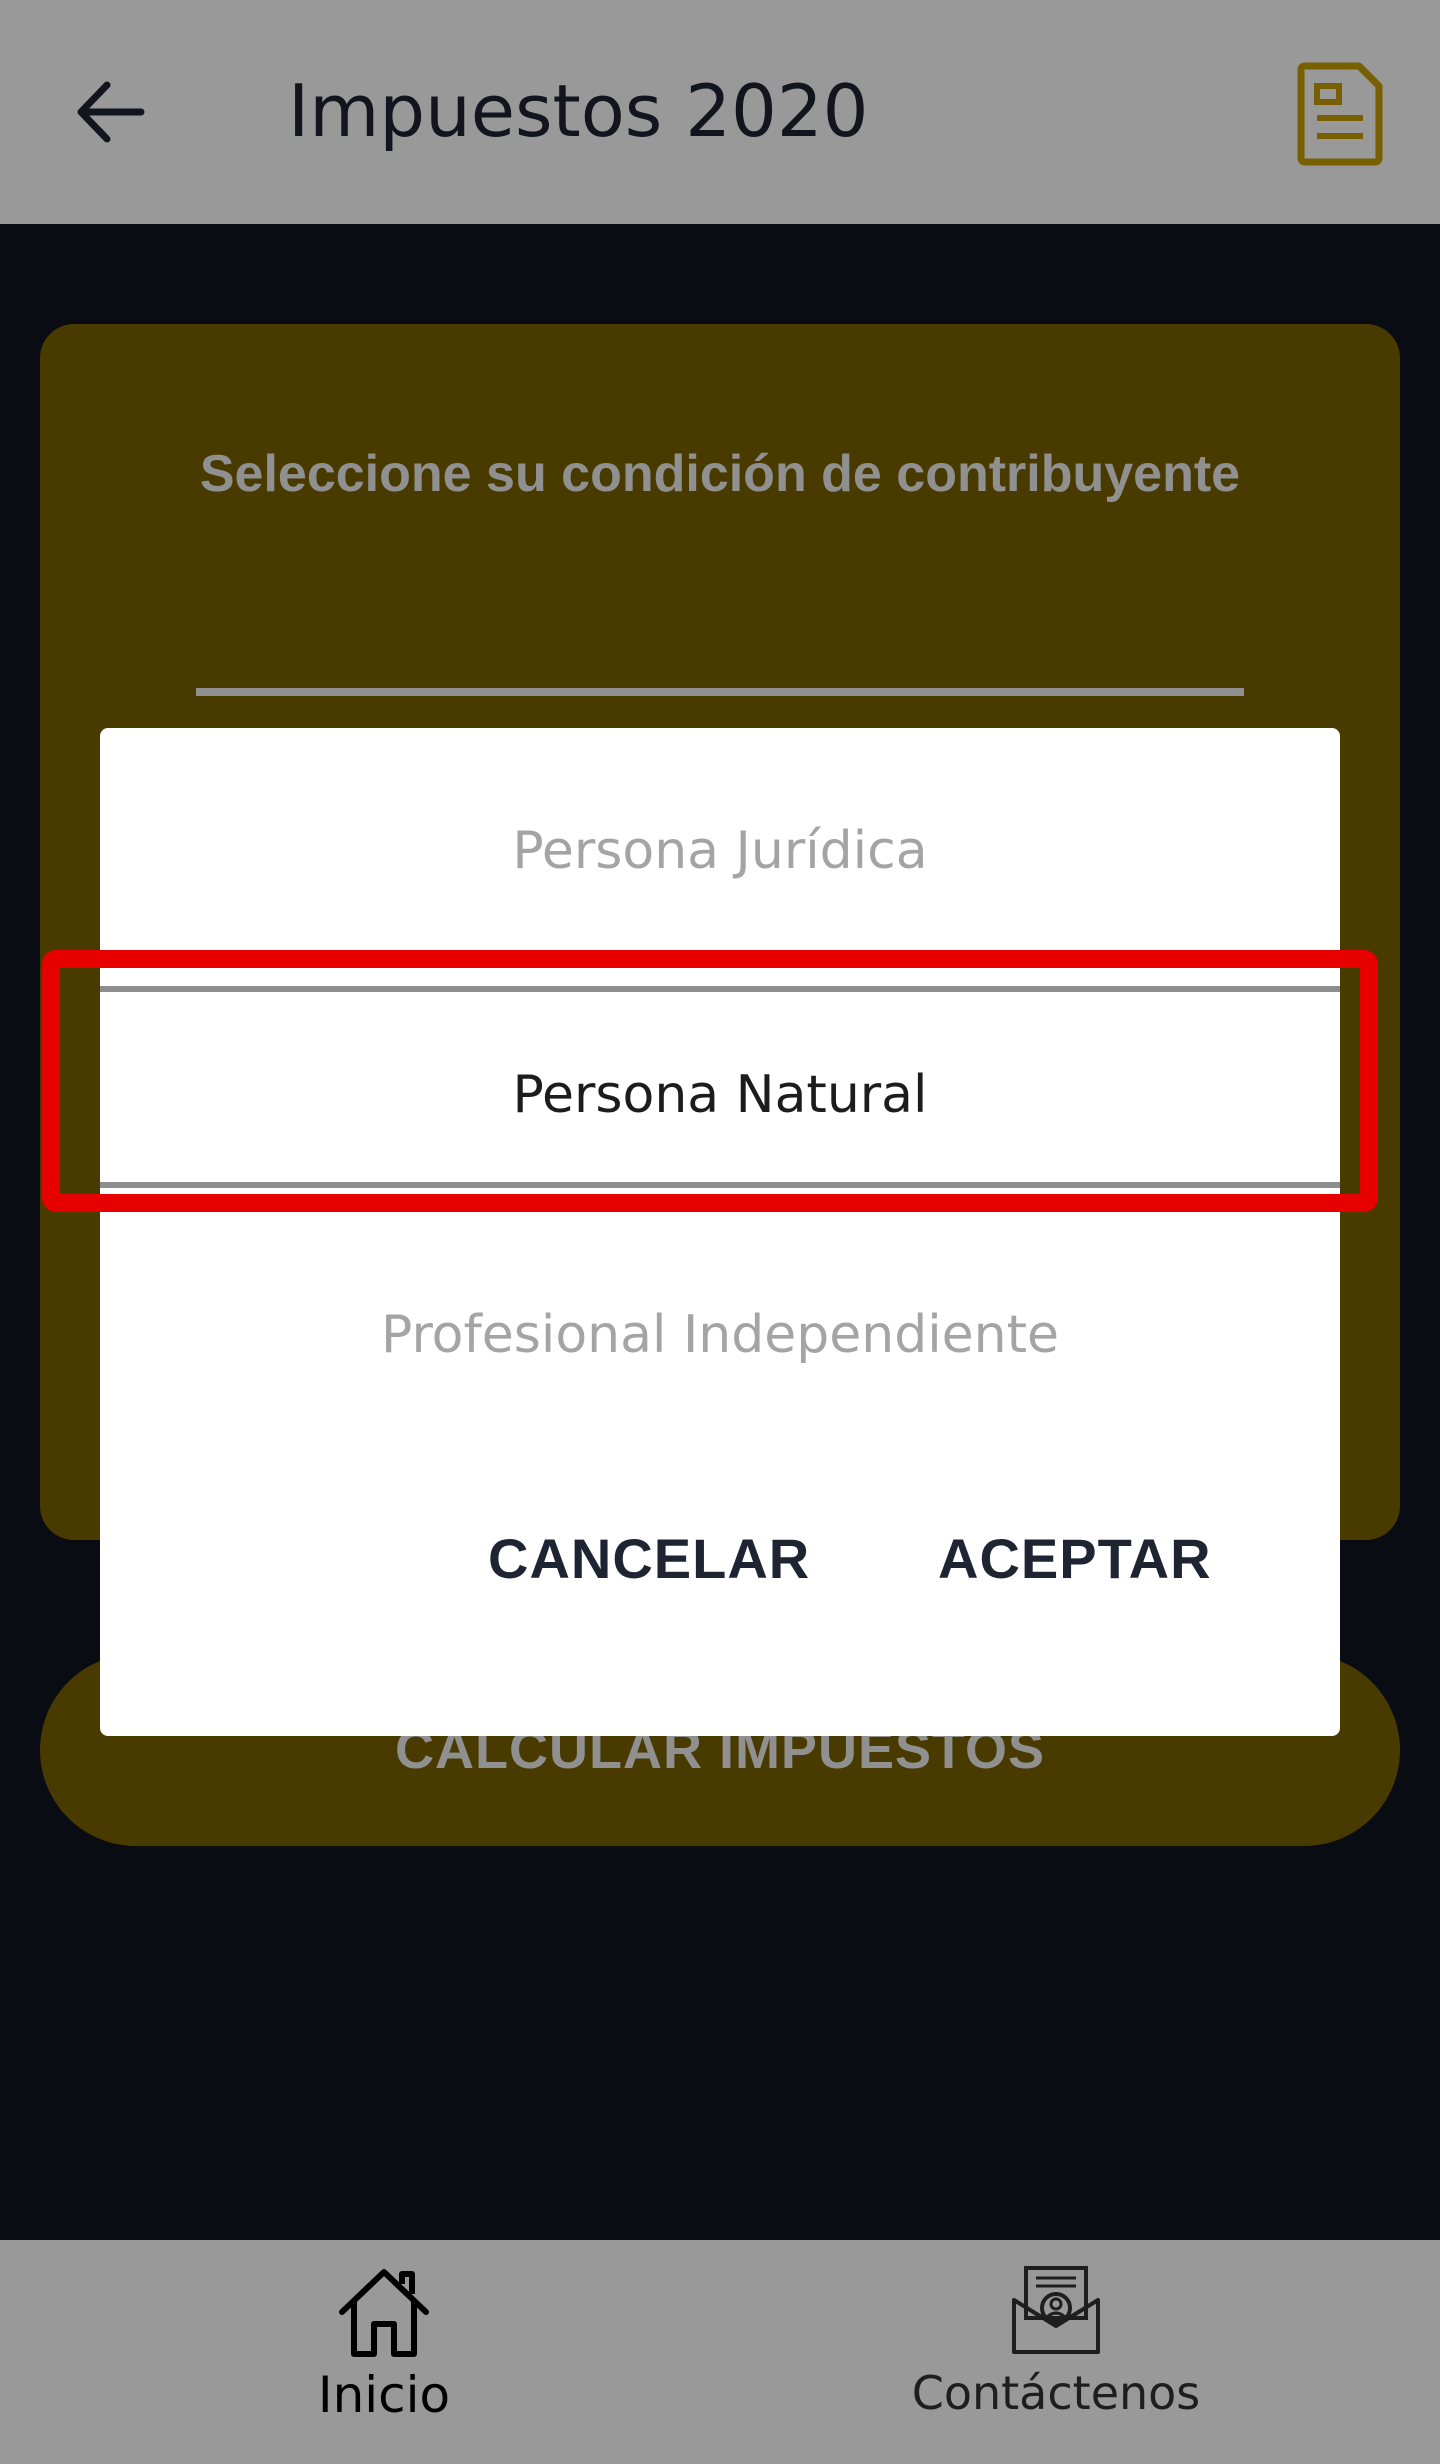 The height and width of the screenshot is (2464, 1440). I want to click on cancel-button: CANCELAR, so click(649, 1558).